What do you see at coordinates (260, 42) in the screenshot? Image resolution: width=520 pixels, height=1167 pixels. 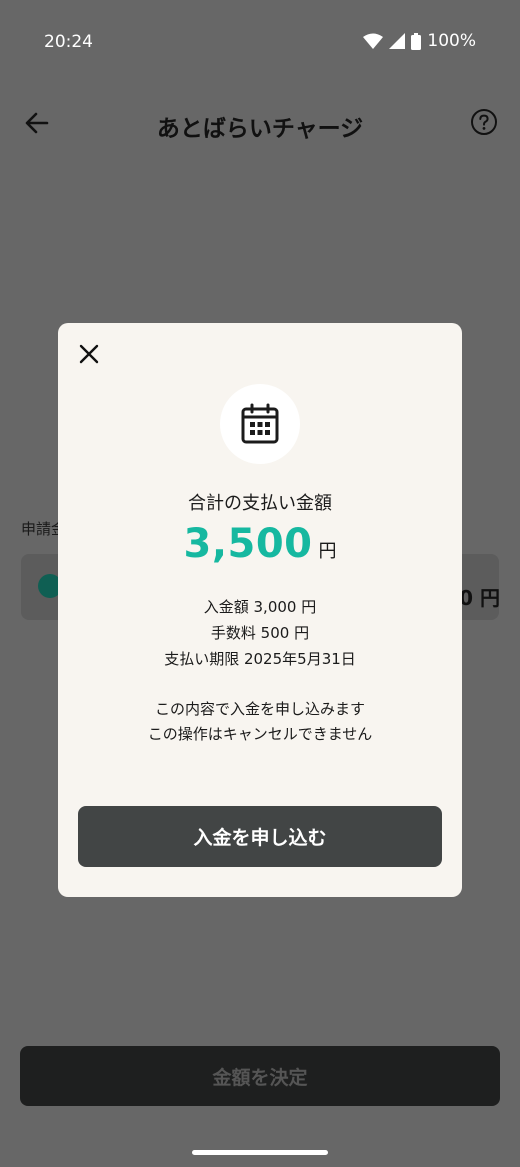 I see `status-bar: 20:24 100%` at bounding box center [260, 42].